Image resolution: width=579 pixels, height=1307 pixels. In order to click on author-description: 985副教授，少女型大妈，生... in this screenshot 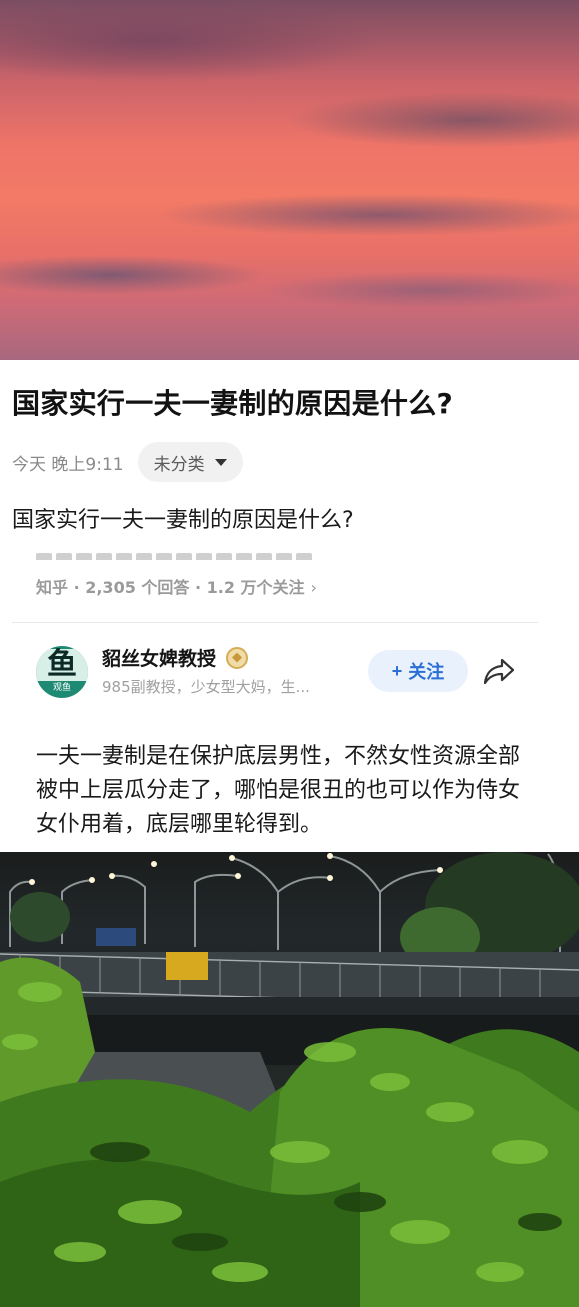, I will do `click(206, 687)`.